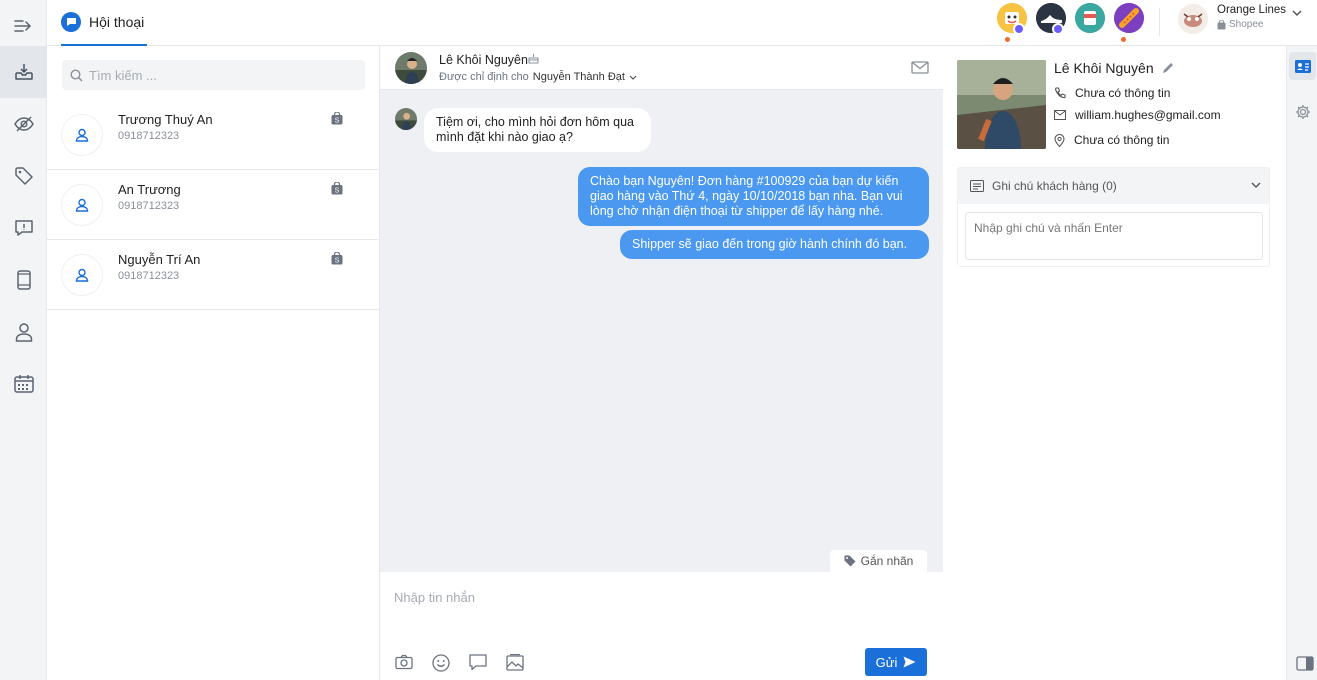 Image resolution: width=1317 pixels, height=680 pixels. I want to click on search-box, so click(213, 75).